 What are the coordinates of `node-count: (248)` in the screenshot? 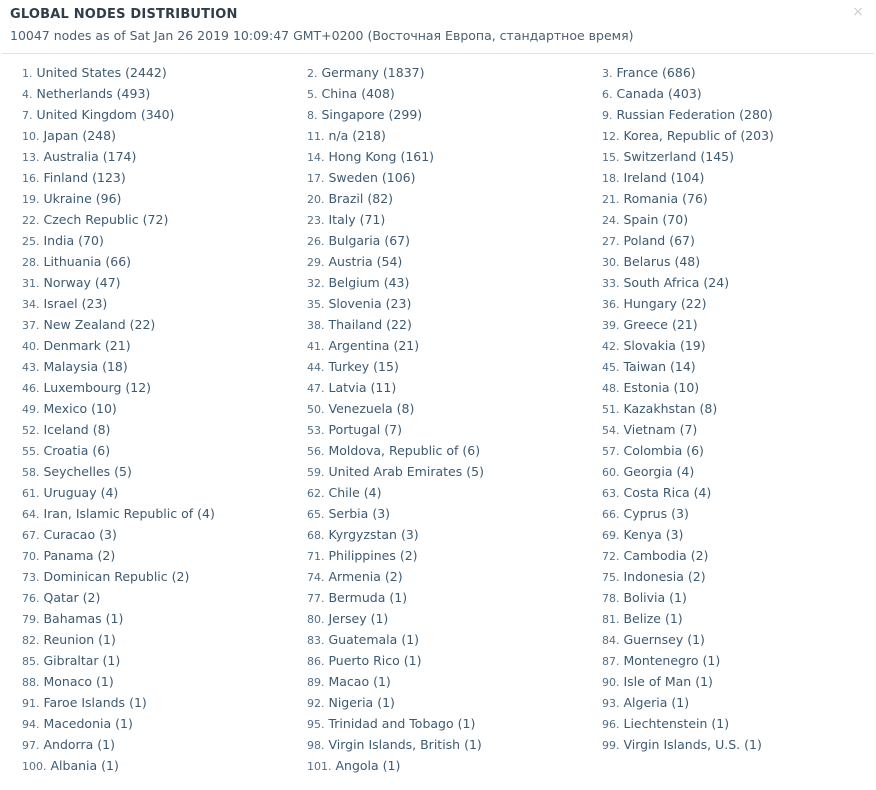 It's located at (99, 135).